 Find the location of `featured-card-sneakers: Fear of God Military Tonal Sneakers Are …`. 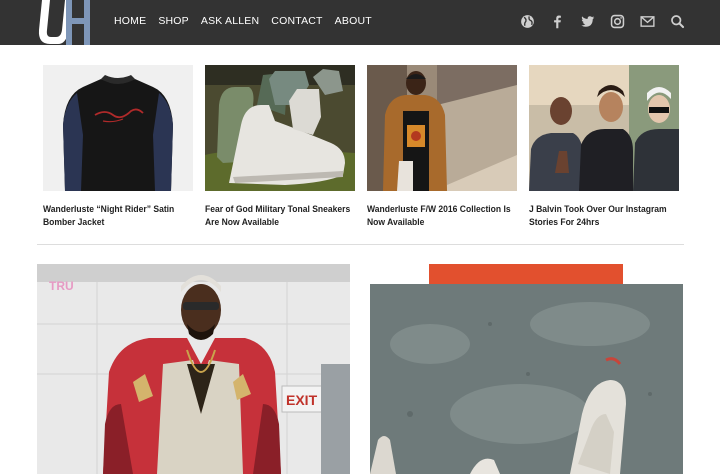

featured-card-sneakers: Fear of God Military Tonal Sneakers Are … is located at coordinates (280, 147).